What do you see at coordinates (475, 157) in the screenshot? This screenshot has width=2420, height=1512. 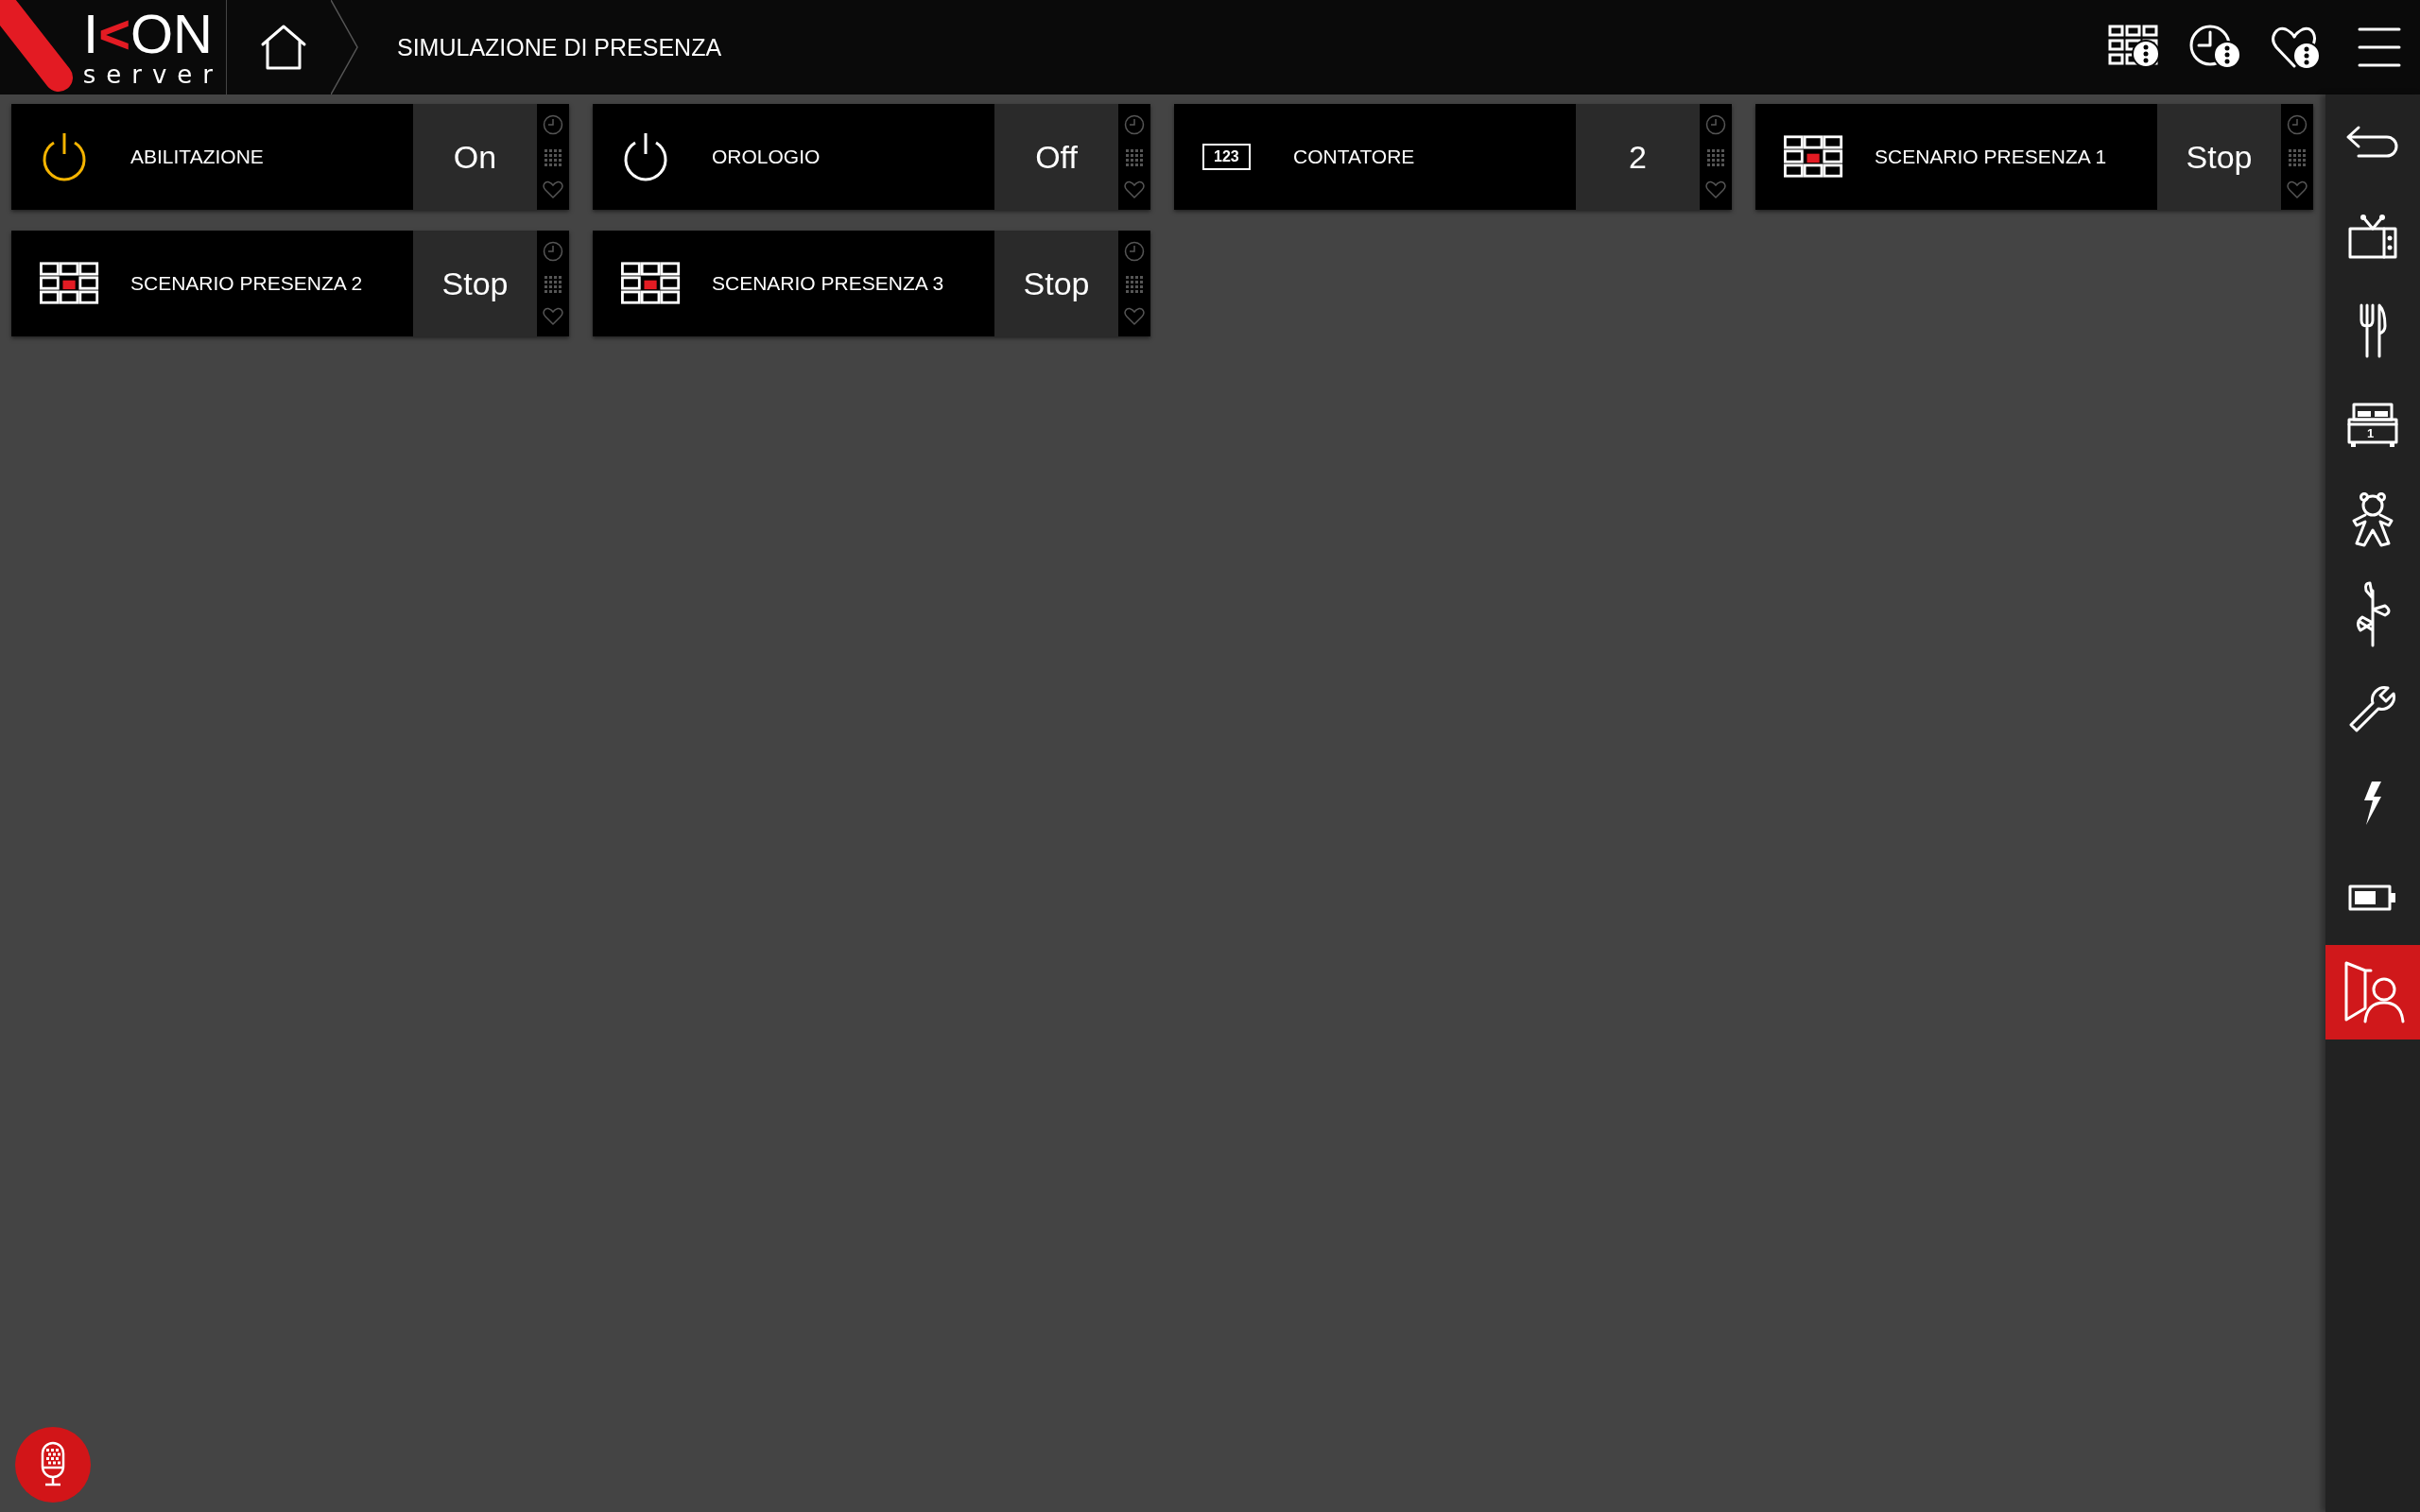 I see `tile-value-button: On` at bounding box center [475, 157].